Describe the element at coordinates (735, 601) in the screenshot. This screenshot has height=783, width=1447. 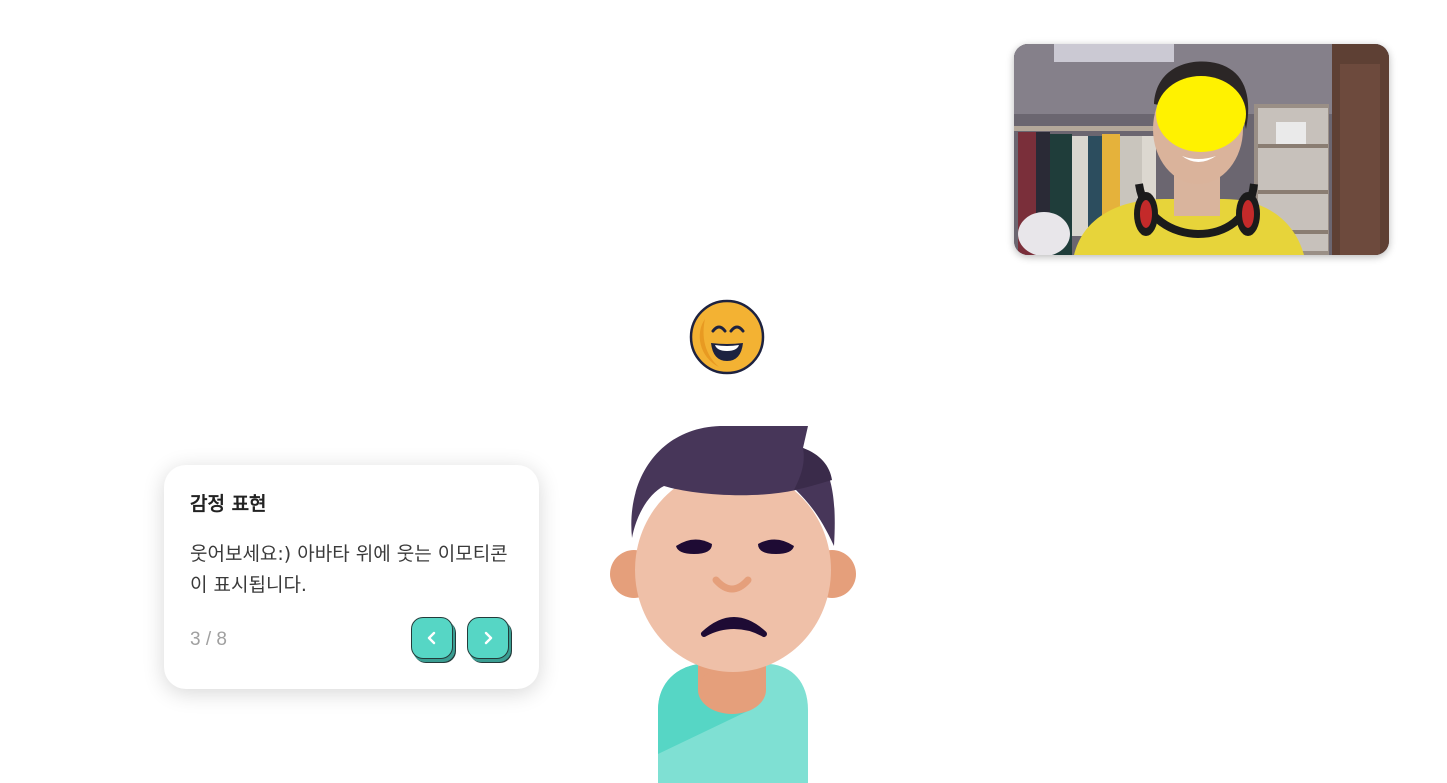
I see `avatar` at that location.